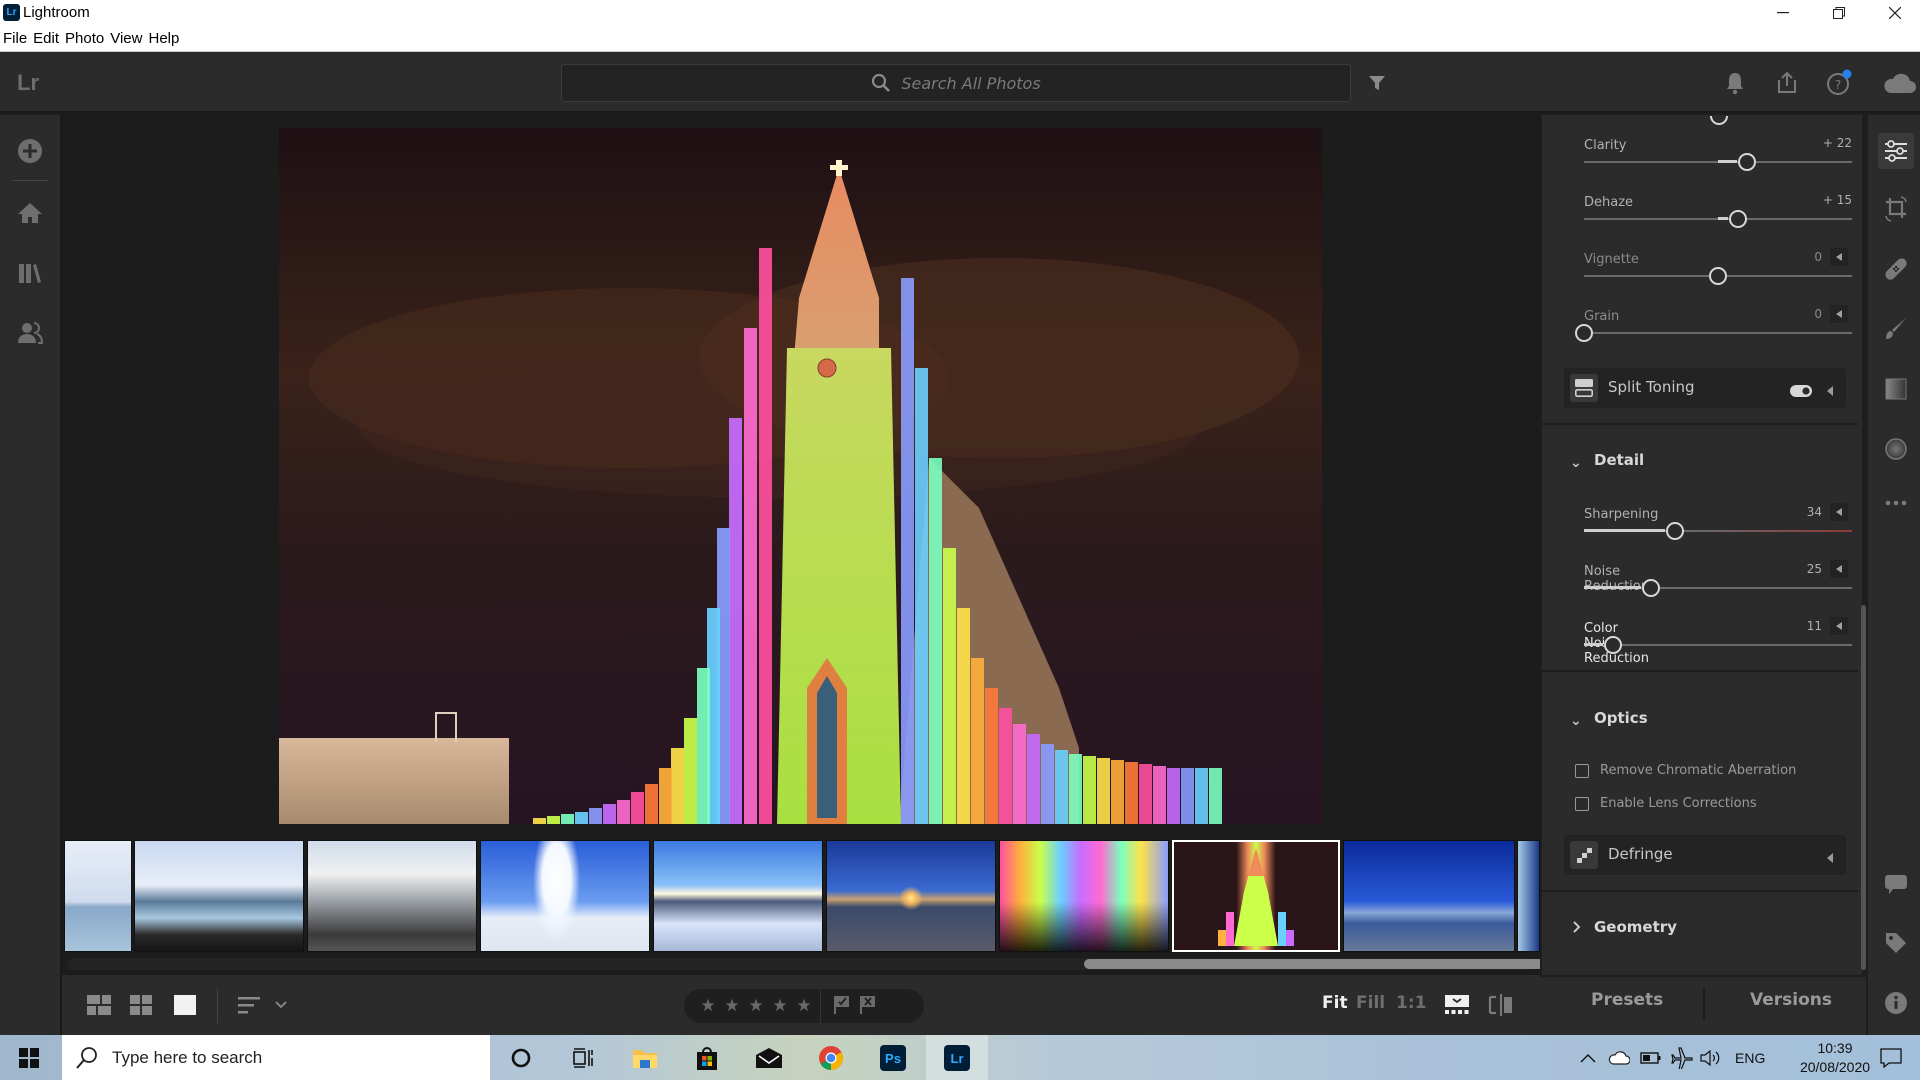  I want to click on star-2-button: ★, so click(732, 1006).